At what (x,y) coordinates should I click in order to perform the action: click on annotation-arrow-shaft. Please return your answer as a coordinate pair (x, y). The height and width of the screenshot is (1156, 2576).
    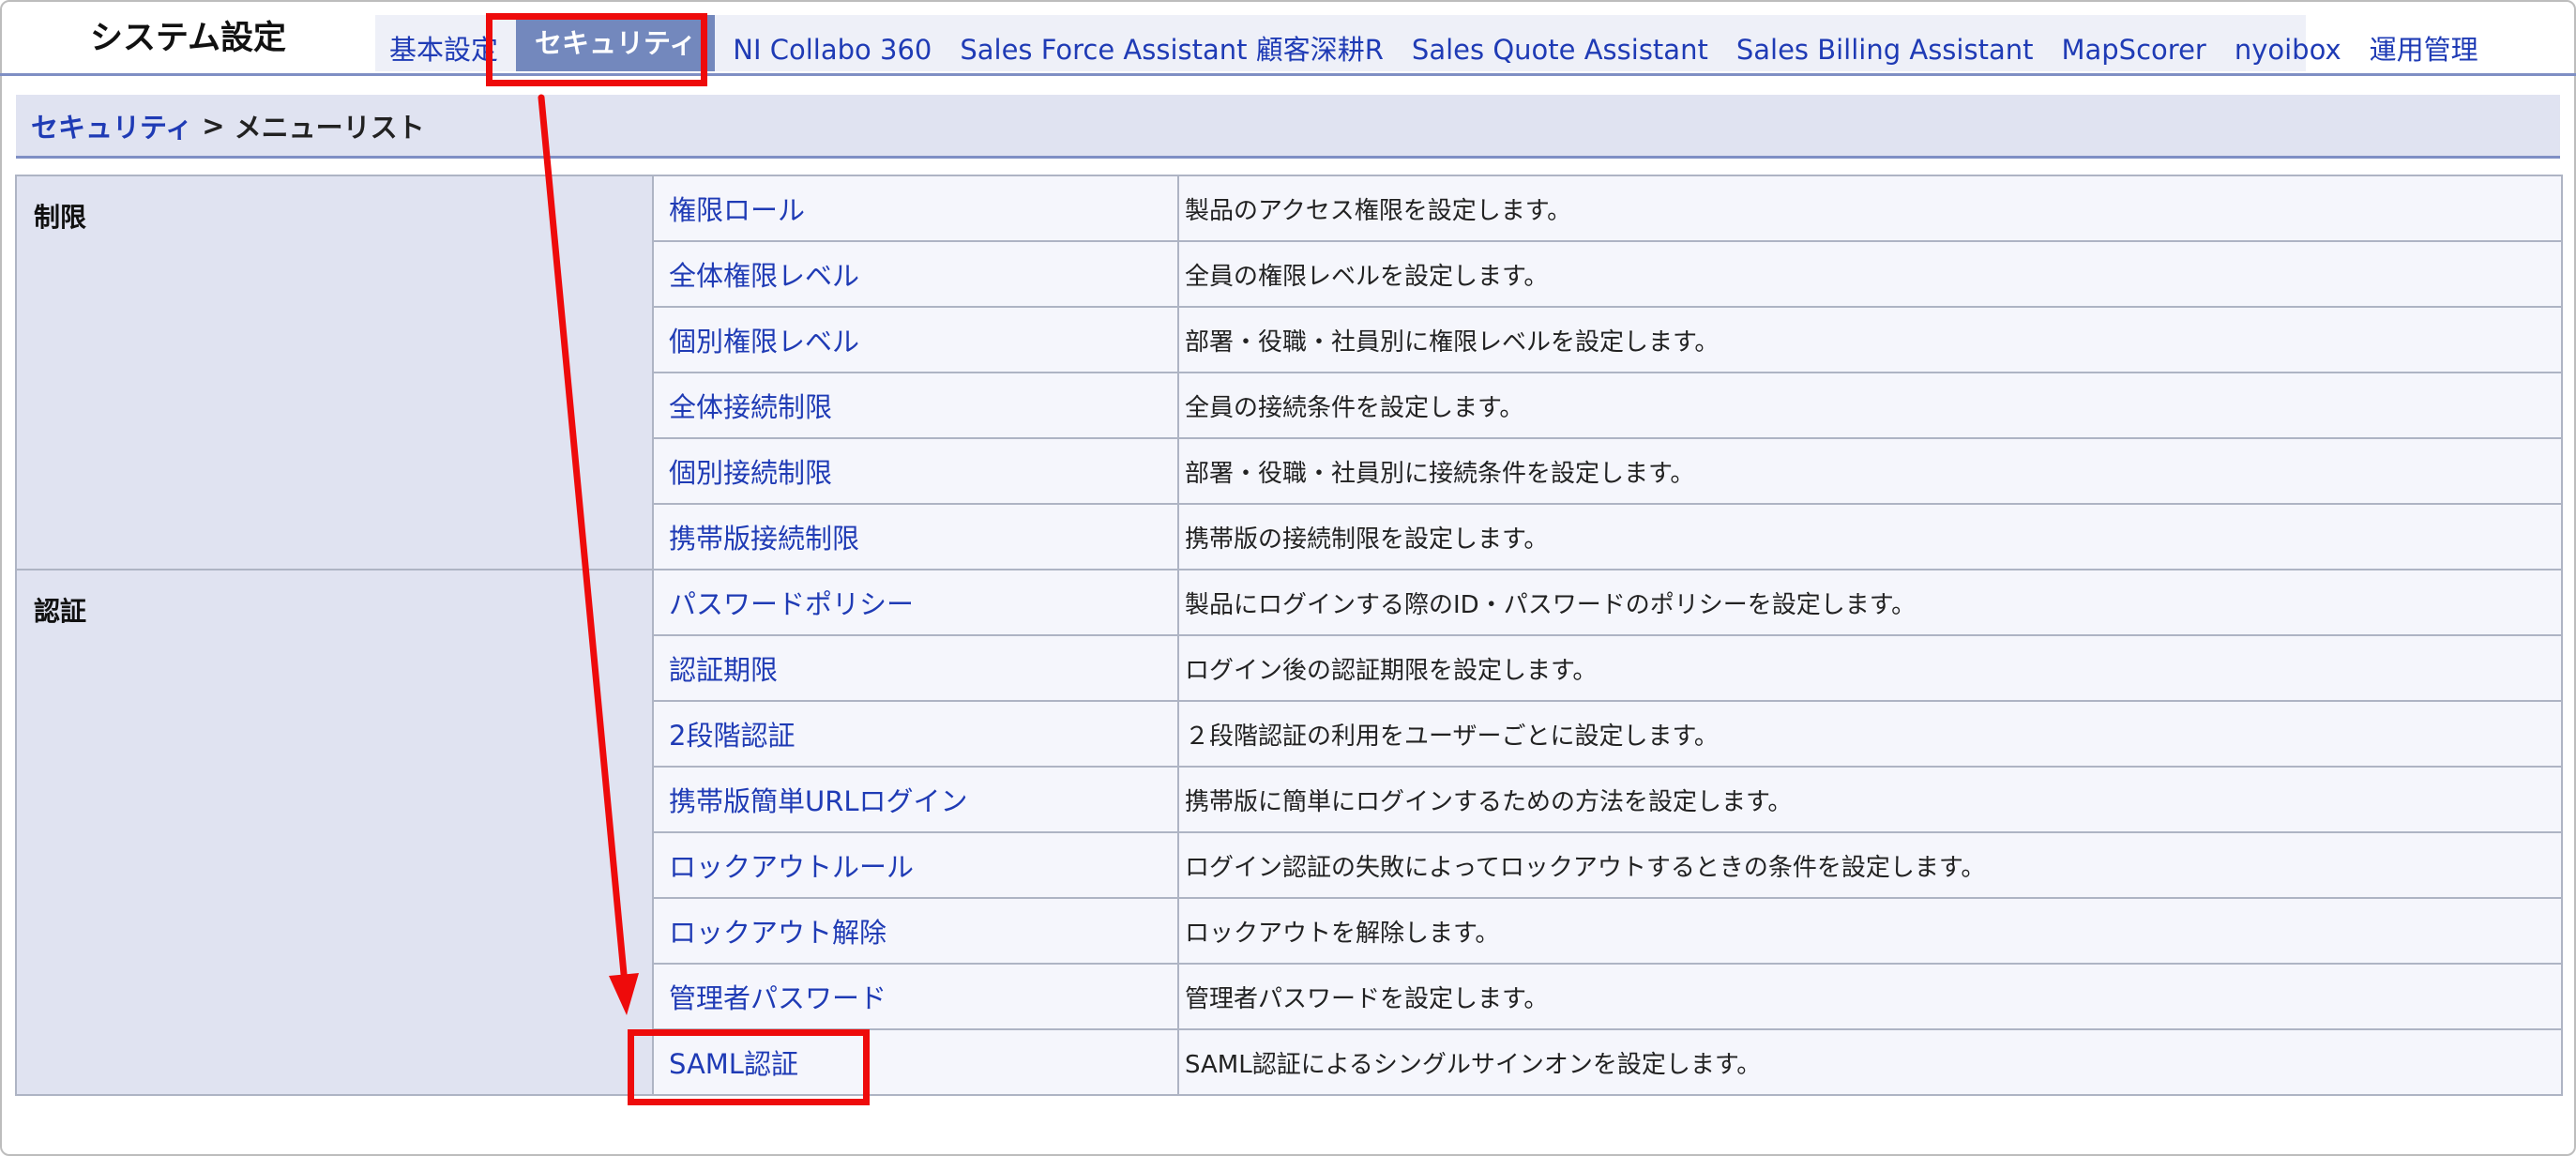
    Looking at the image, I should click on (583, 536).